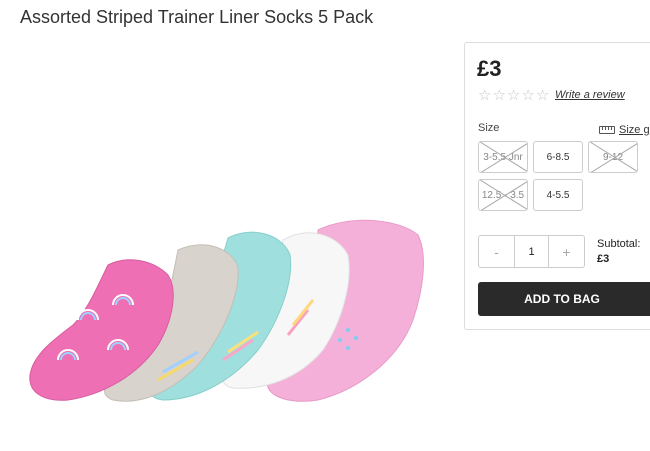  I want to click on size-label: Size, so click(489, 128).